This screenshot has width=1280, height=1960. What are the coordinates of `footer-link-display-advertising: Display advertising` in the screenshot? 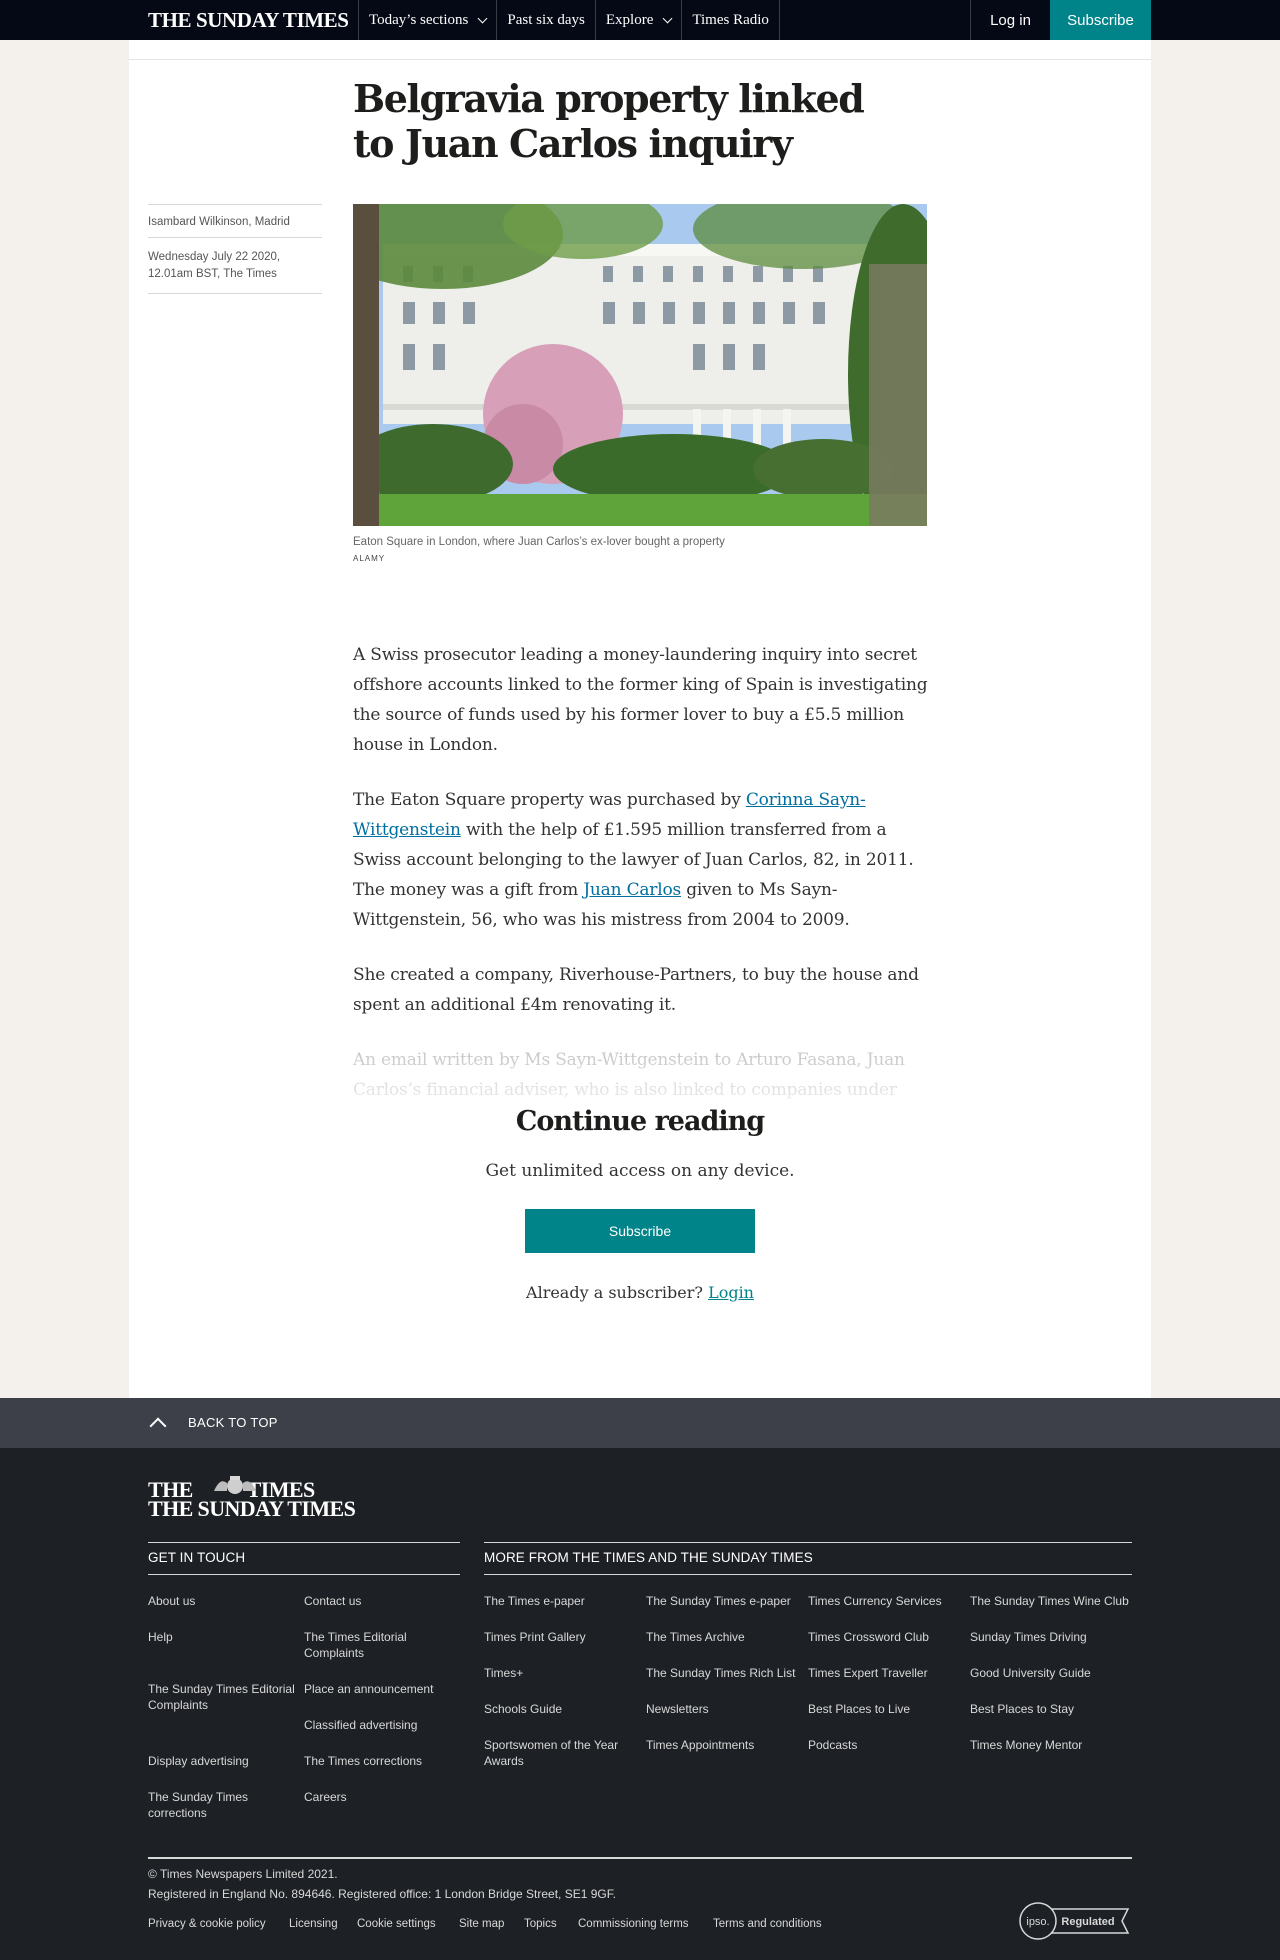 It's located at (198, 1761).